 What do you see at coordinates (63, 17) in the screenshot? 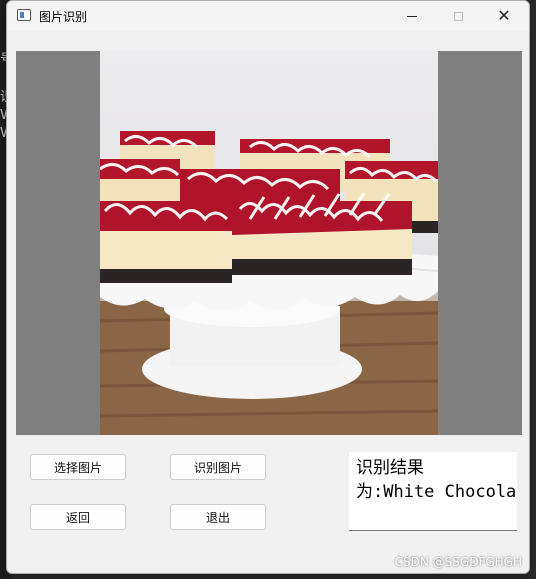
I see `window-title: 图片识别` at bounding box center [63, 17].